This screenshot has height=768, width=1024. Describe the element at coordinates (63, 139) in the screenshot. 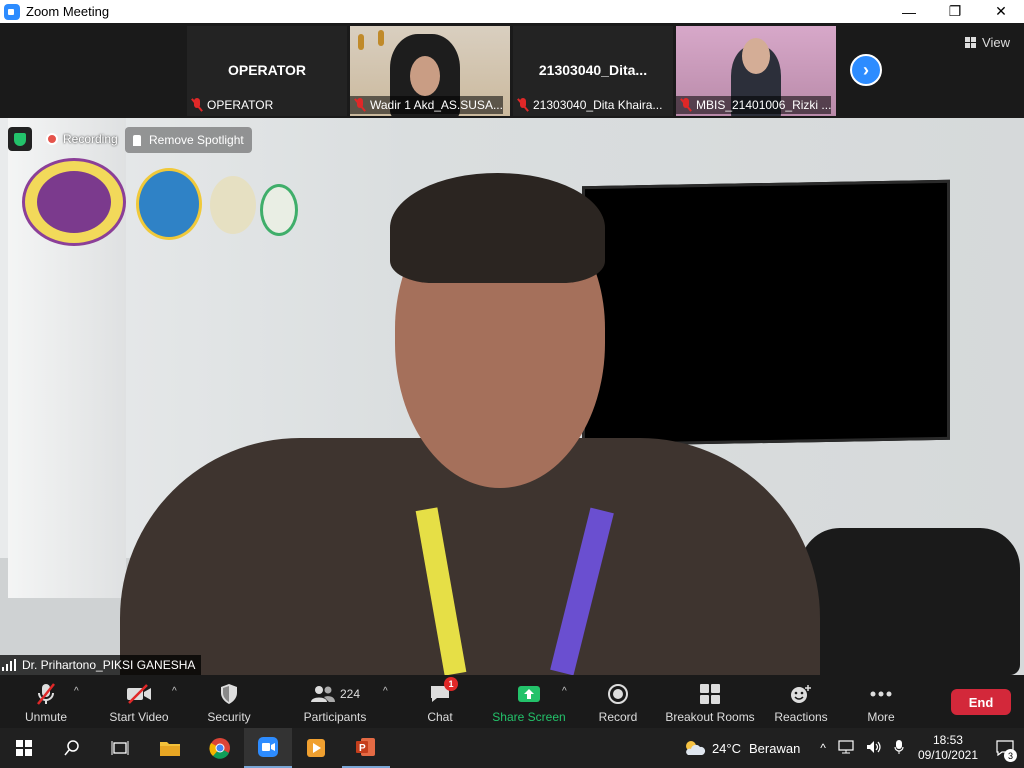

I see `recording-indicator: Recording` at that location.